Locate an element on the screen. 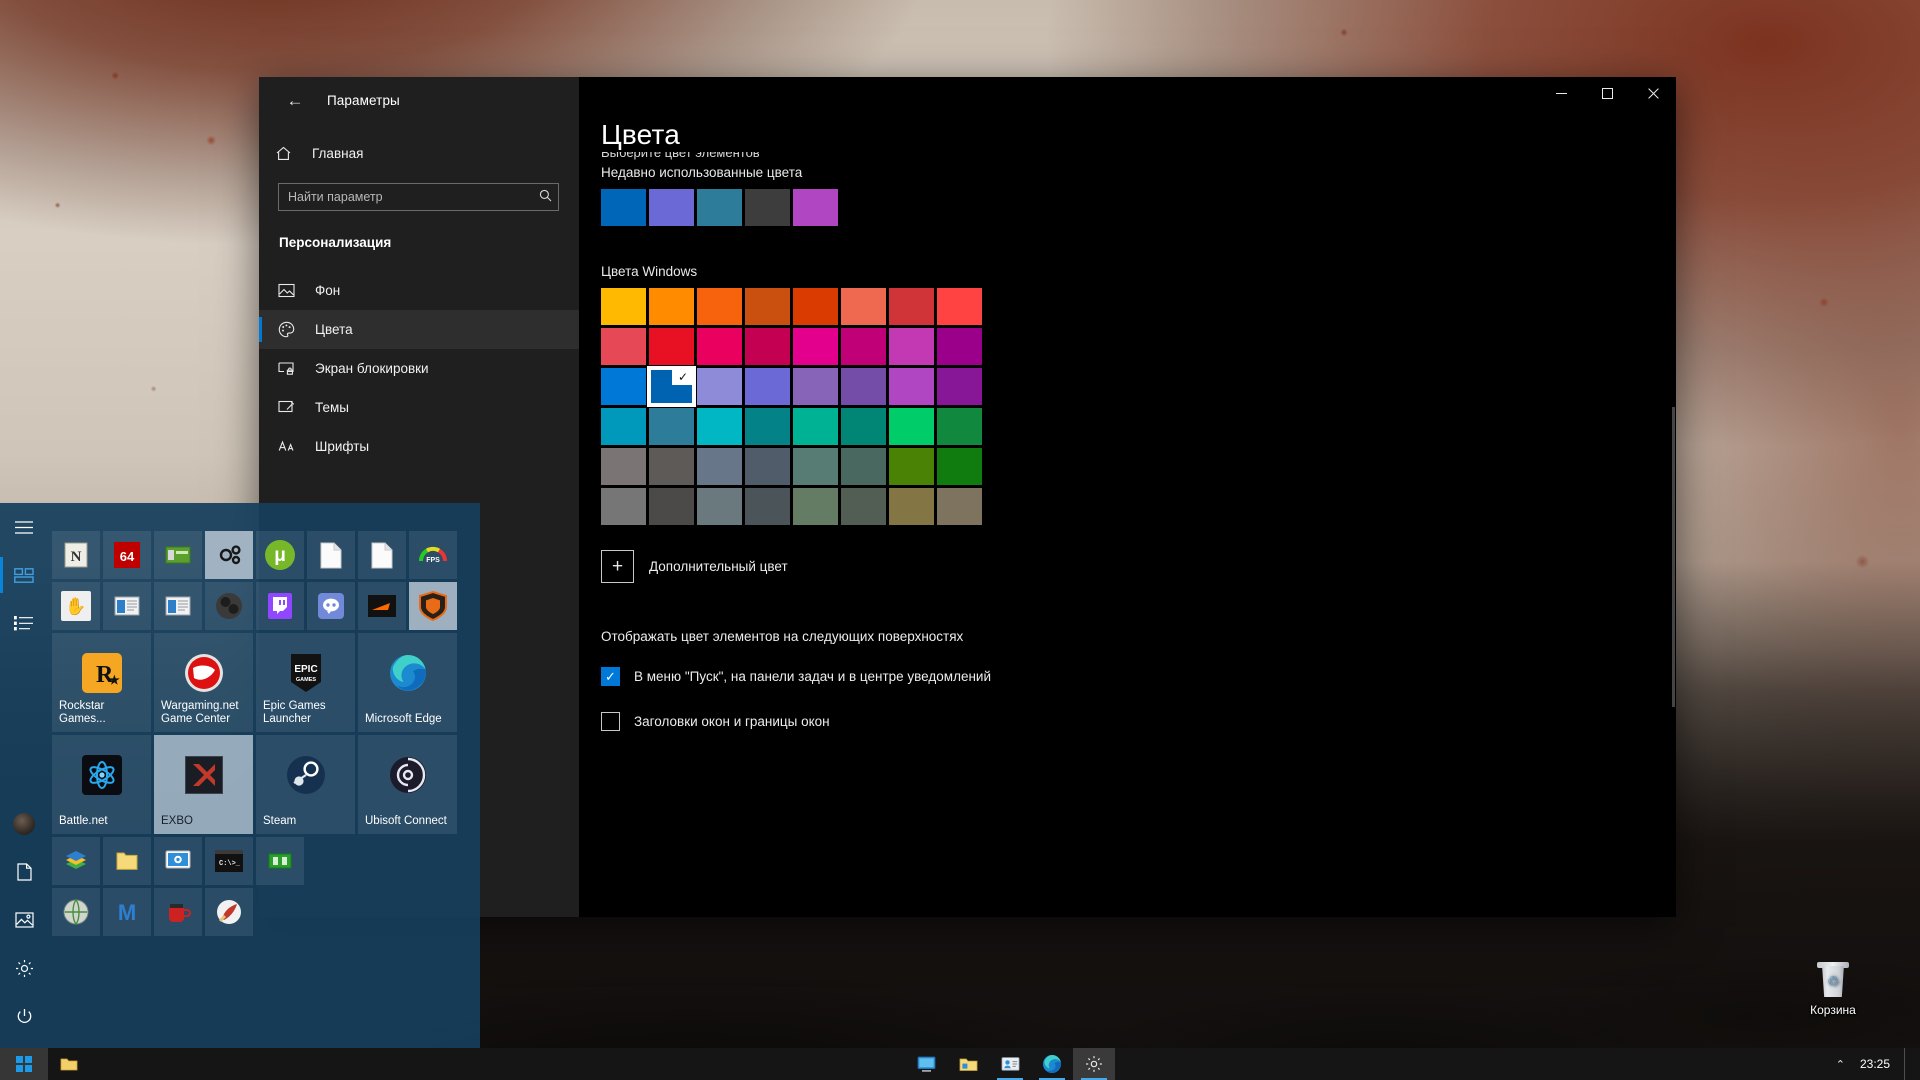  obs-studio-tile is located at coordinates (229, 606).